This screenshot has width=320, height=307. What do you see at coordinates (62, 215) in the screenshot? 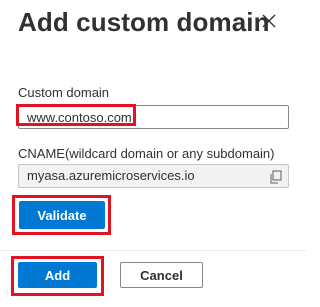
I see `validate-button: Validate` at bounding box center [62, 215].